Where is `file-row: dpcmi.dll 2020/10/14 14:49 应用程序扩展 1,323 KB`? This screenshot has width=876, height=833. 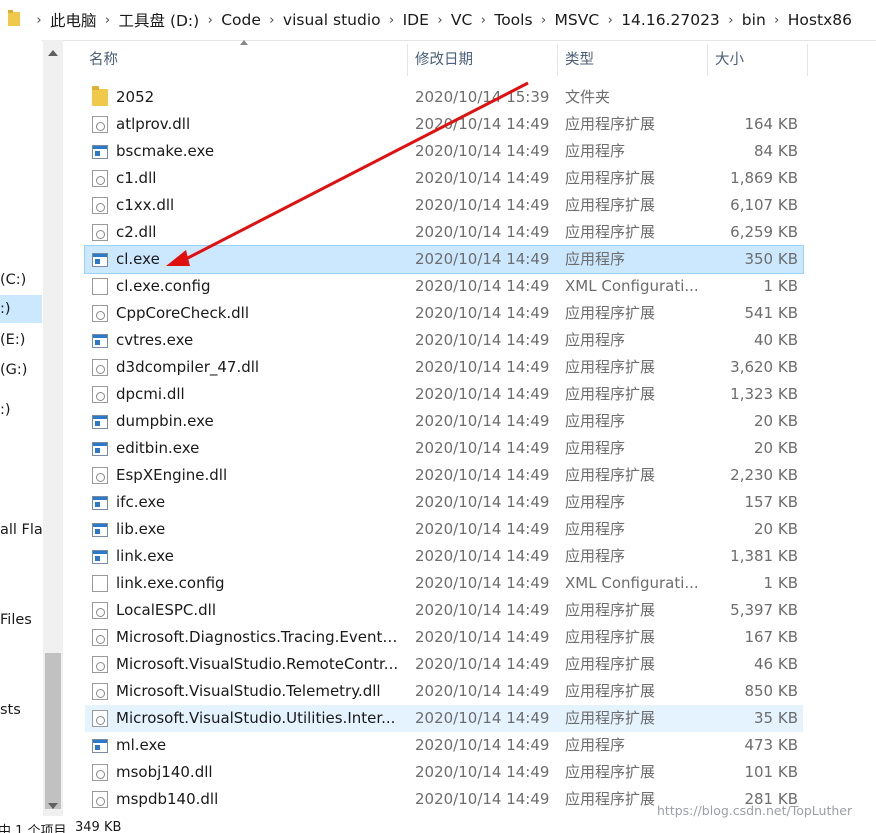 file-row: dpcmi.dll 2020/10/14 14:49 应用程序扩展 1,323 KB is located at coordinates (444, 394).